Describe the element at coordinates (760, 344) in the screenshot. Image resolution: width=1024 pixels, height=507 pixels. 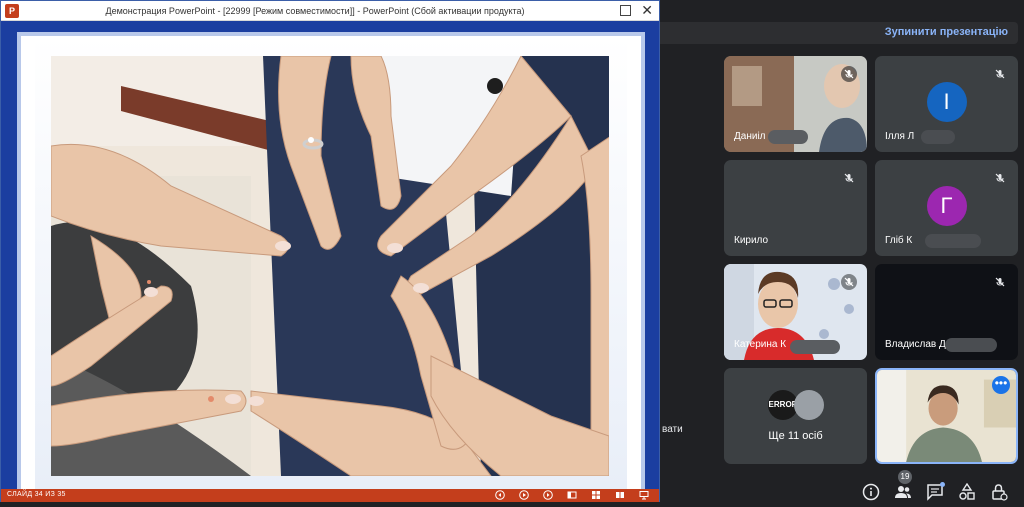
I see `participant-name: Катерина К` at that location.